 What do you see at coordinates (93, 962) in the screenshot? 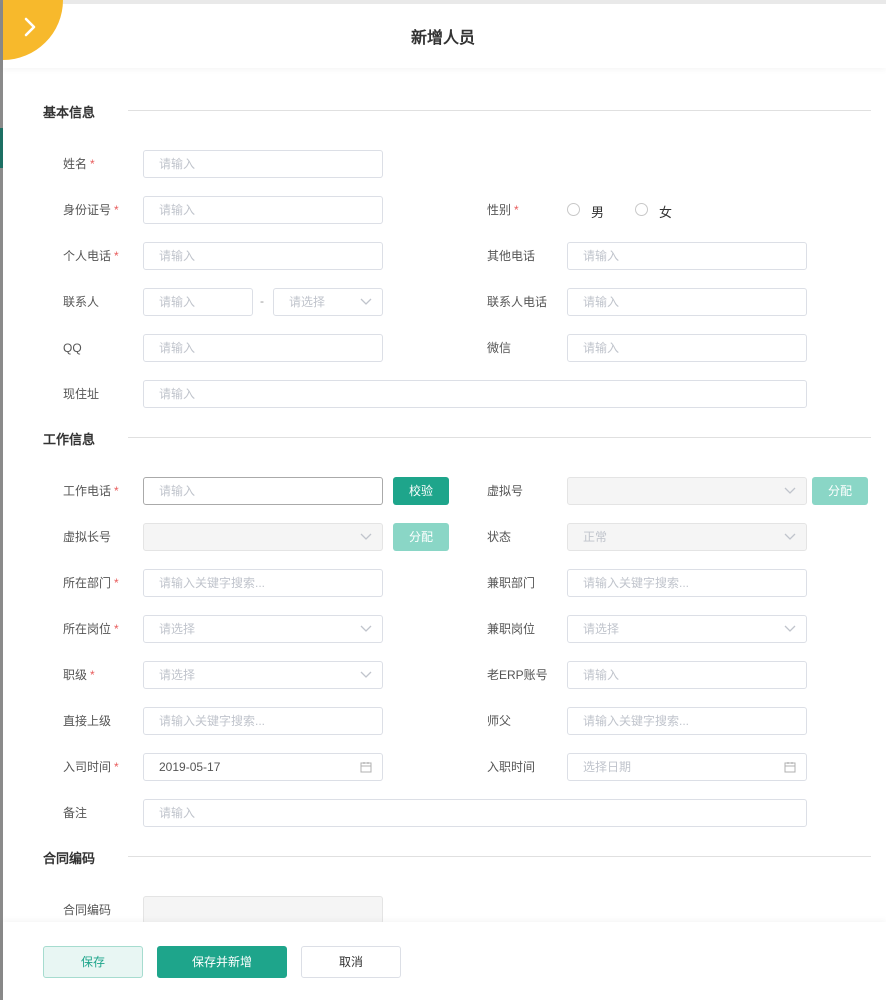
I see `save-button: 保存` at bounding box center [93, 962].